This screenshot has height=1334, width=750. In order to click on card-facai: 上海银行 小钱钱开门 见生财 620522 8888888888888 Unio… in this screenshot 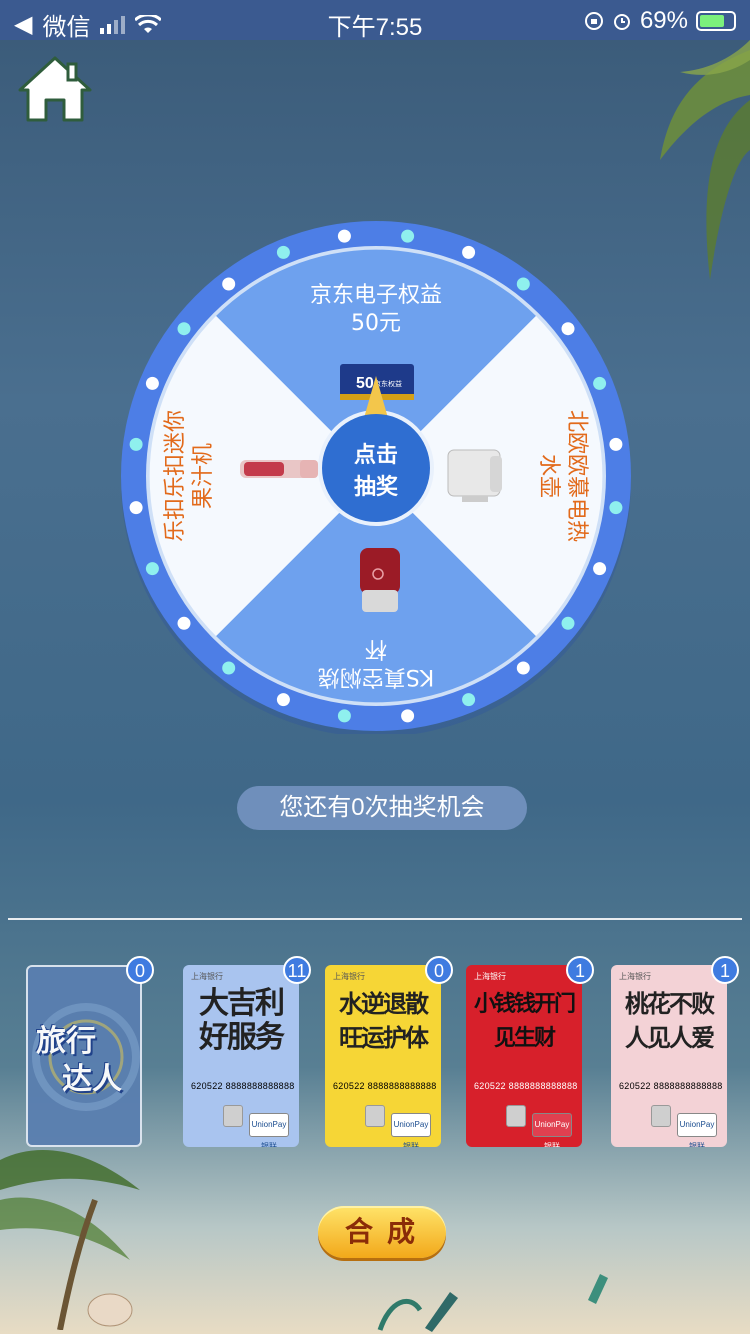, I will do `click(530, 1051)`.